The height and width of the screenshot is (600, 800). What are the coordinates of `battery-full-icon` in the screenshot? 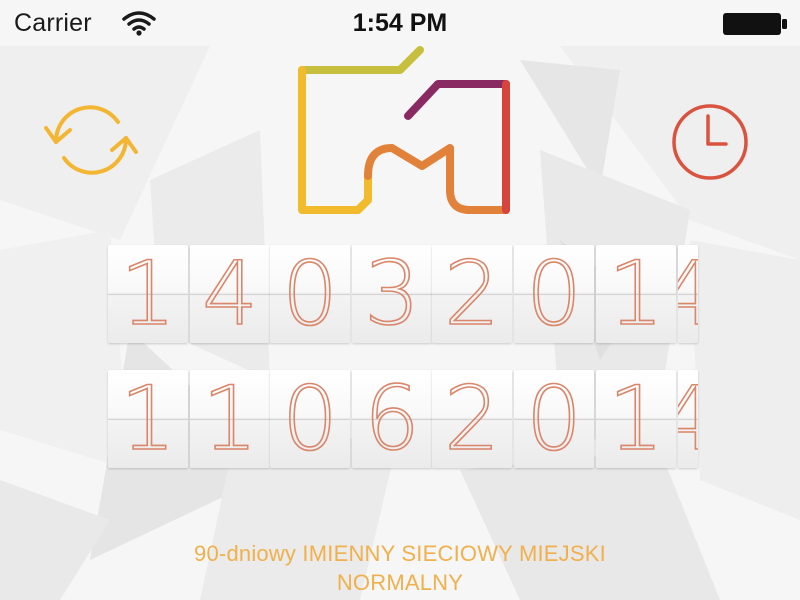 It's located at (755, 24).